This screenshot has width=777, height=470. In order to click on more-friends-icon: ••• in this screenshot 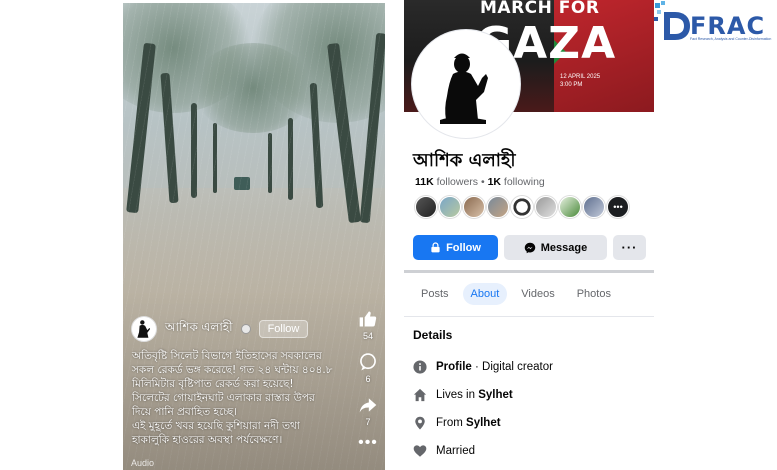, I will do `click(618, 207)`.